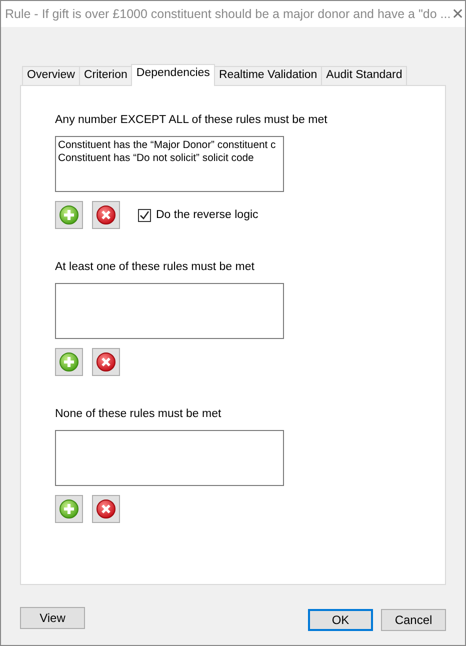 This screenshot has height=646, width=466. Describe the element at coordinates (364, 75) in the screenshot. I see `tab: Audit Standard` at that location.